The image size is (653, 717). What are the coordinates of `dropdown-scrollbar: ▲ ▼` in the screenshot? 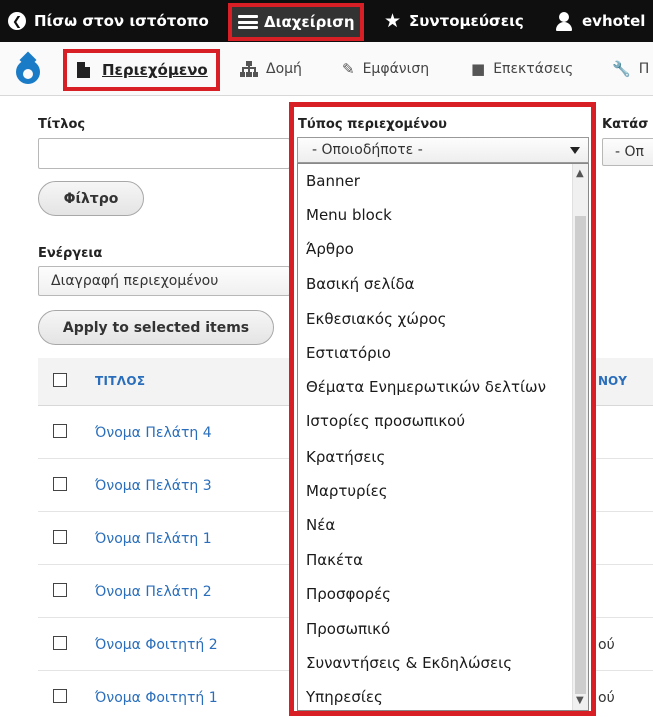 It's located at (580, 437).